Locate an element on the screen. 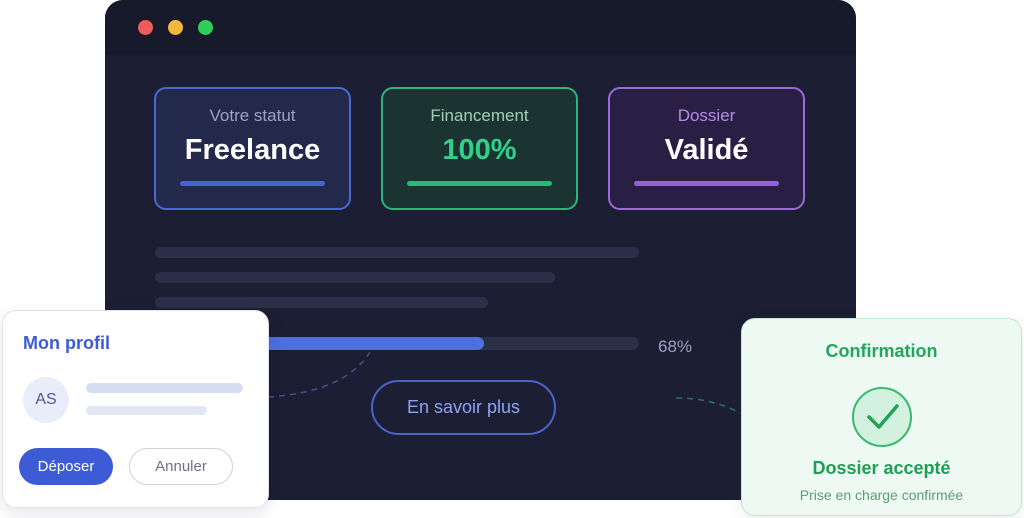  confirmation-message: Dossier accepté is located at coordinates (881, 468).